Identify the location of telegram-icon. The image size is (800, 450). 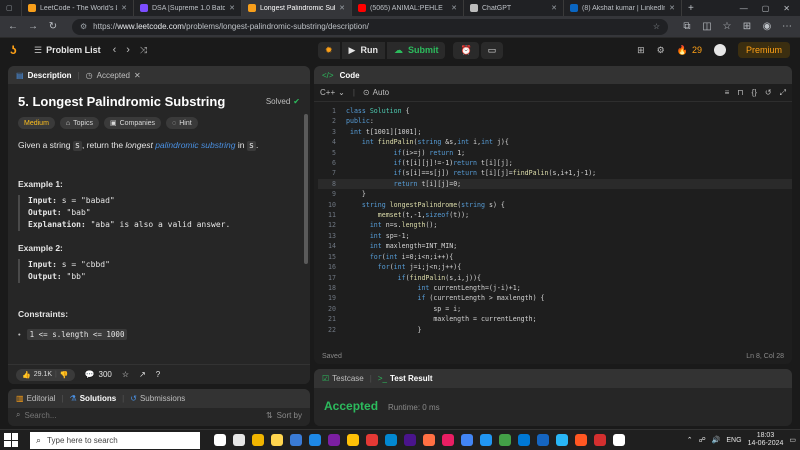
(562, 440).